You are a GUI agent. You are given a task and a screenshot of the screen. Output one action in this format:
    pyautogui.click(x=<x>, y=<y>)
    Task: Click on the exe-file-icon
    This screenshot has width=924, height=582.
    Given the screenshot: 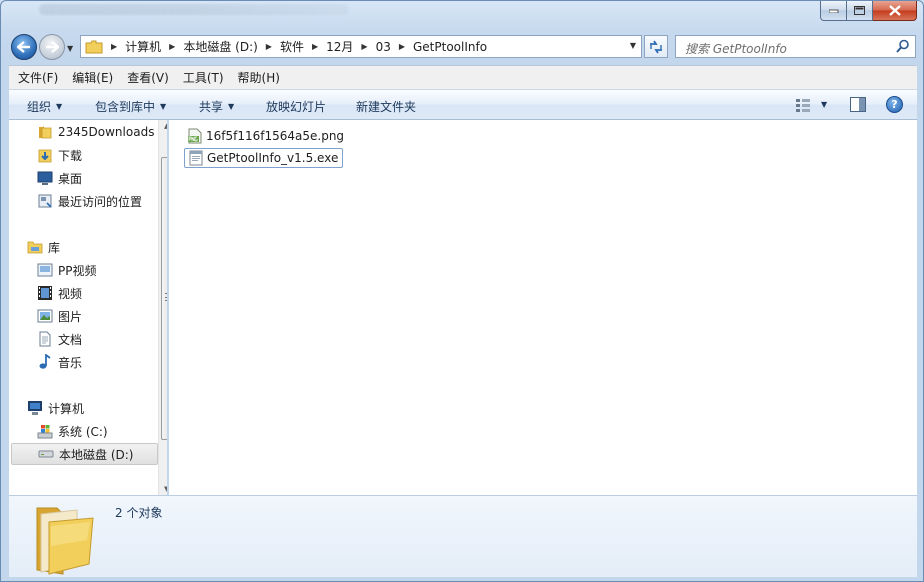 What is the action you would take?
    pyautogui.click(x=196, y=158)
    